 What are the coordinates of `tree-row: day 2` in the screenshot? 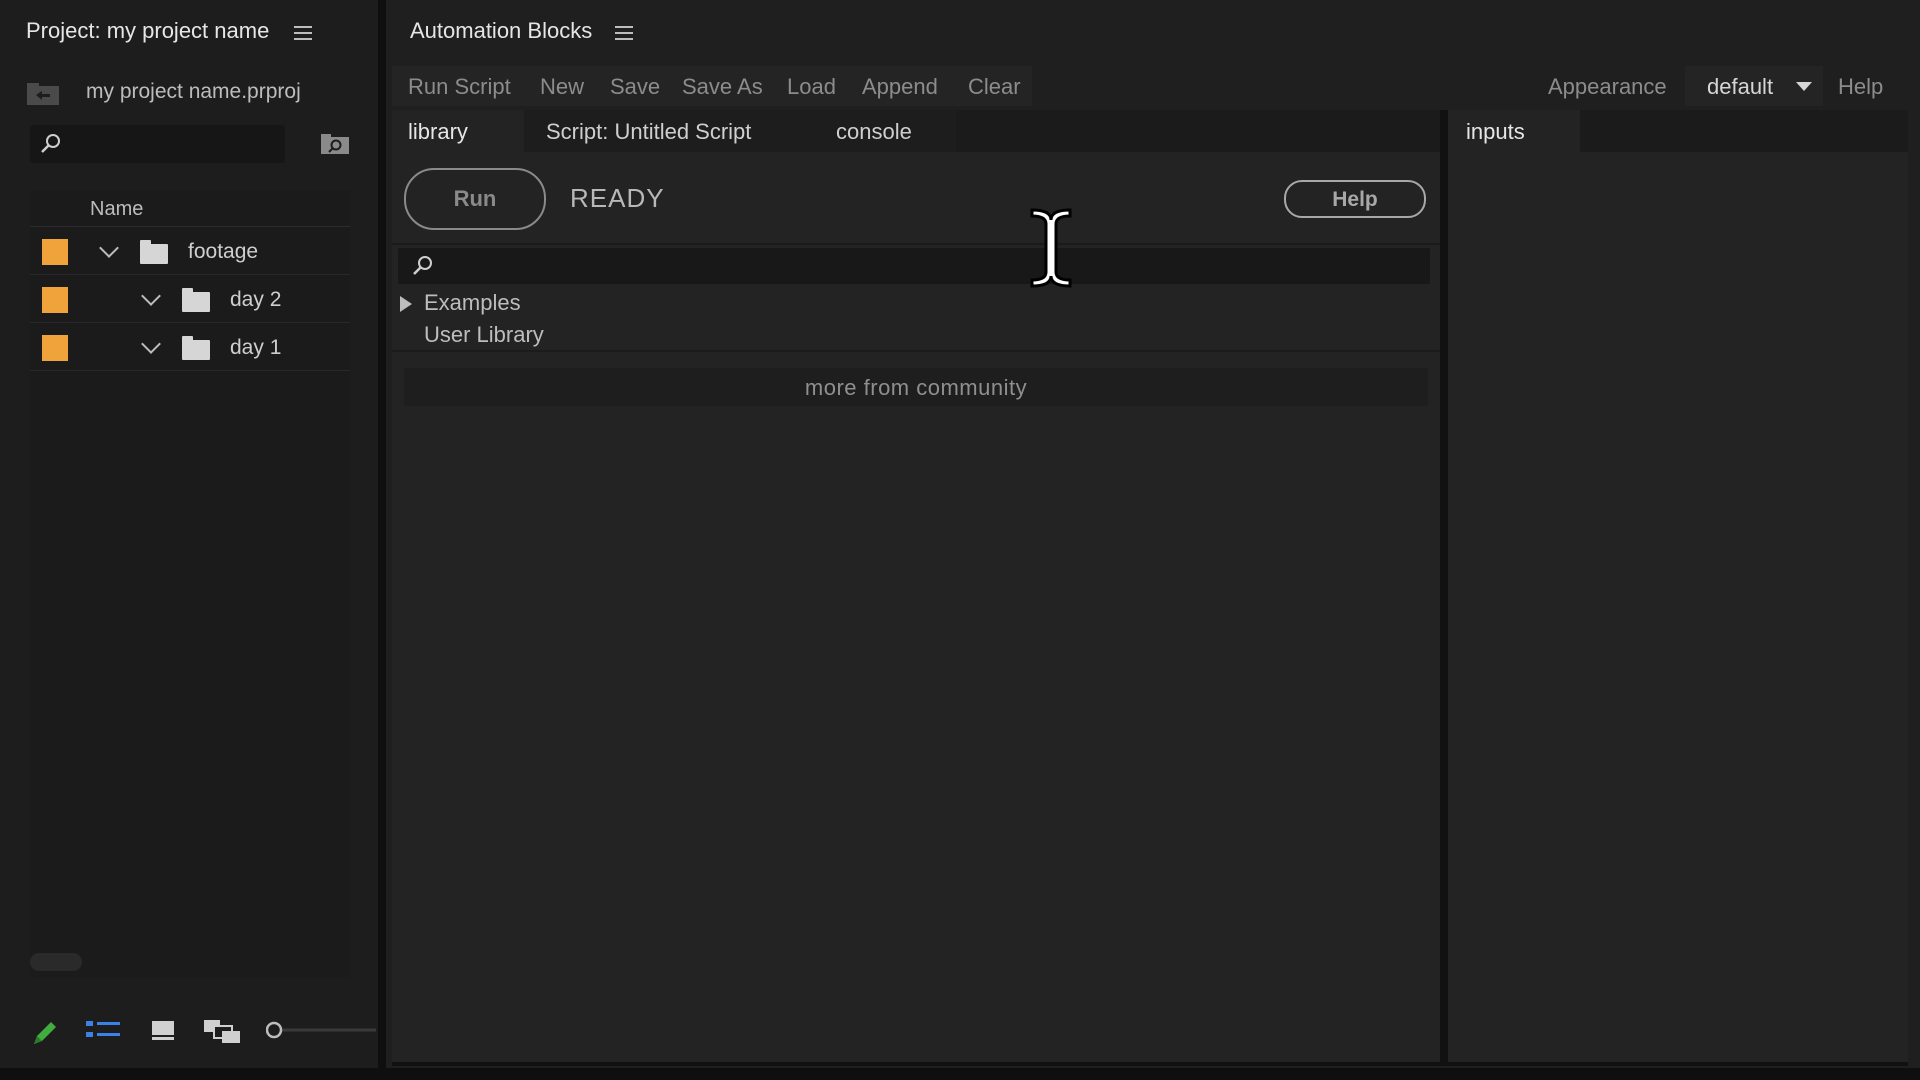 It's located at (190, 299).